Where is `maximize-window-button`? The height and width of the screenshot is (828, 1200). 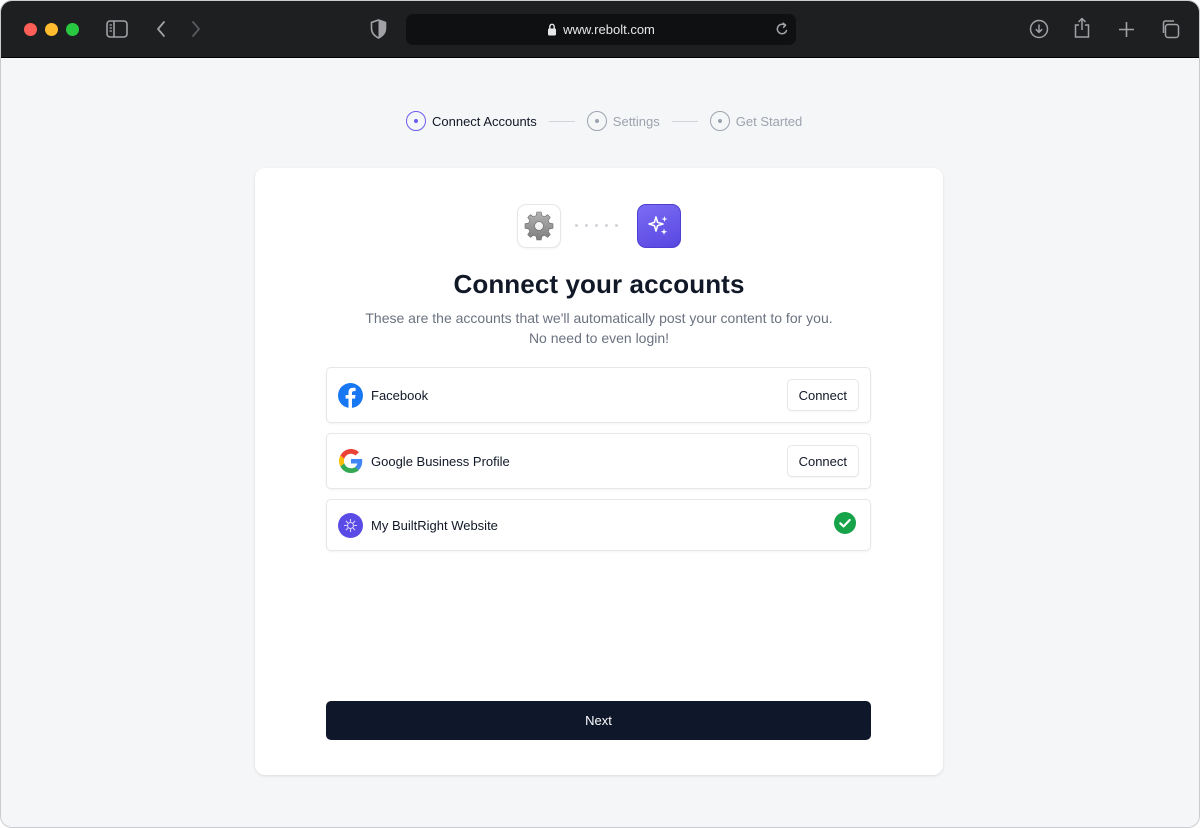
maximize-window-button is located at coordinates (72, 29).